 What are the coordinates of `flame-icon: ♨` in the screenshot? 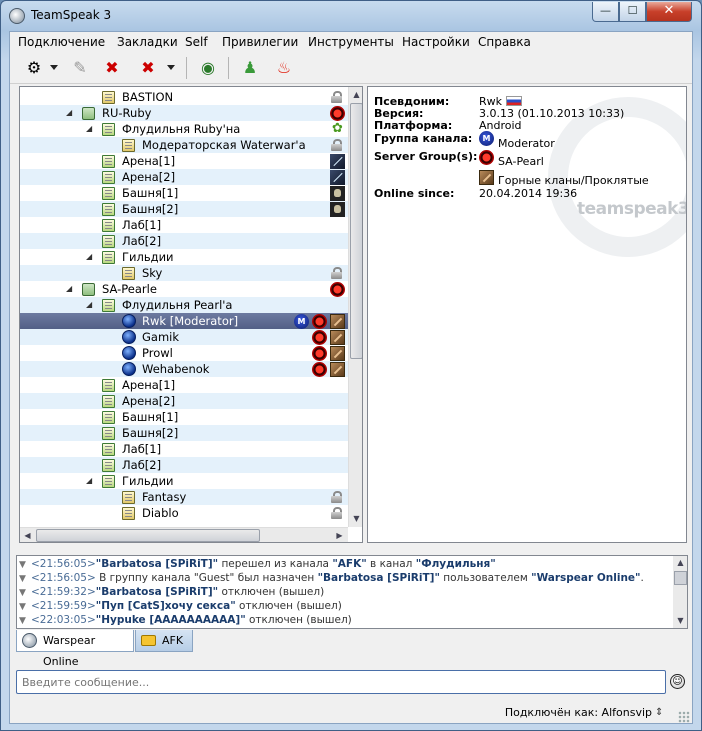 It's located at (284, 67).